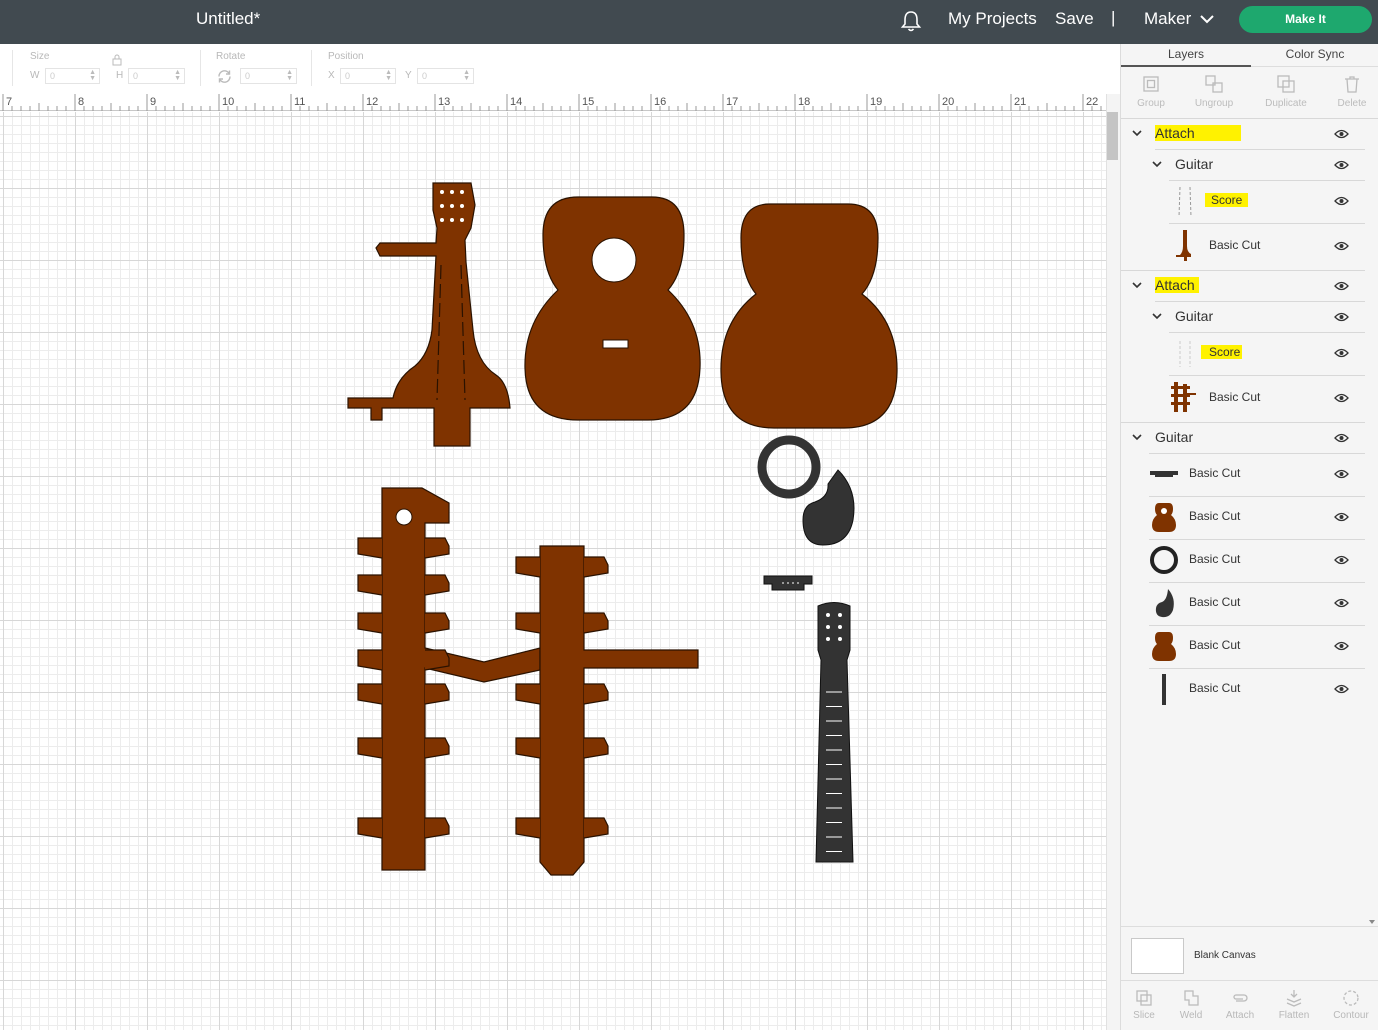 The height and width of the screenshot is (1030, 1378). I want to click on guitar-body-front, so click(612, 308).